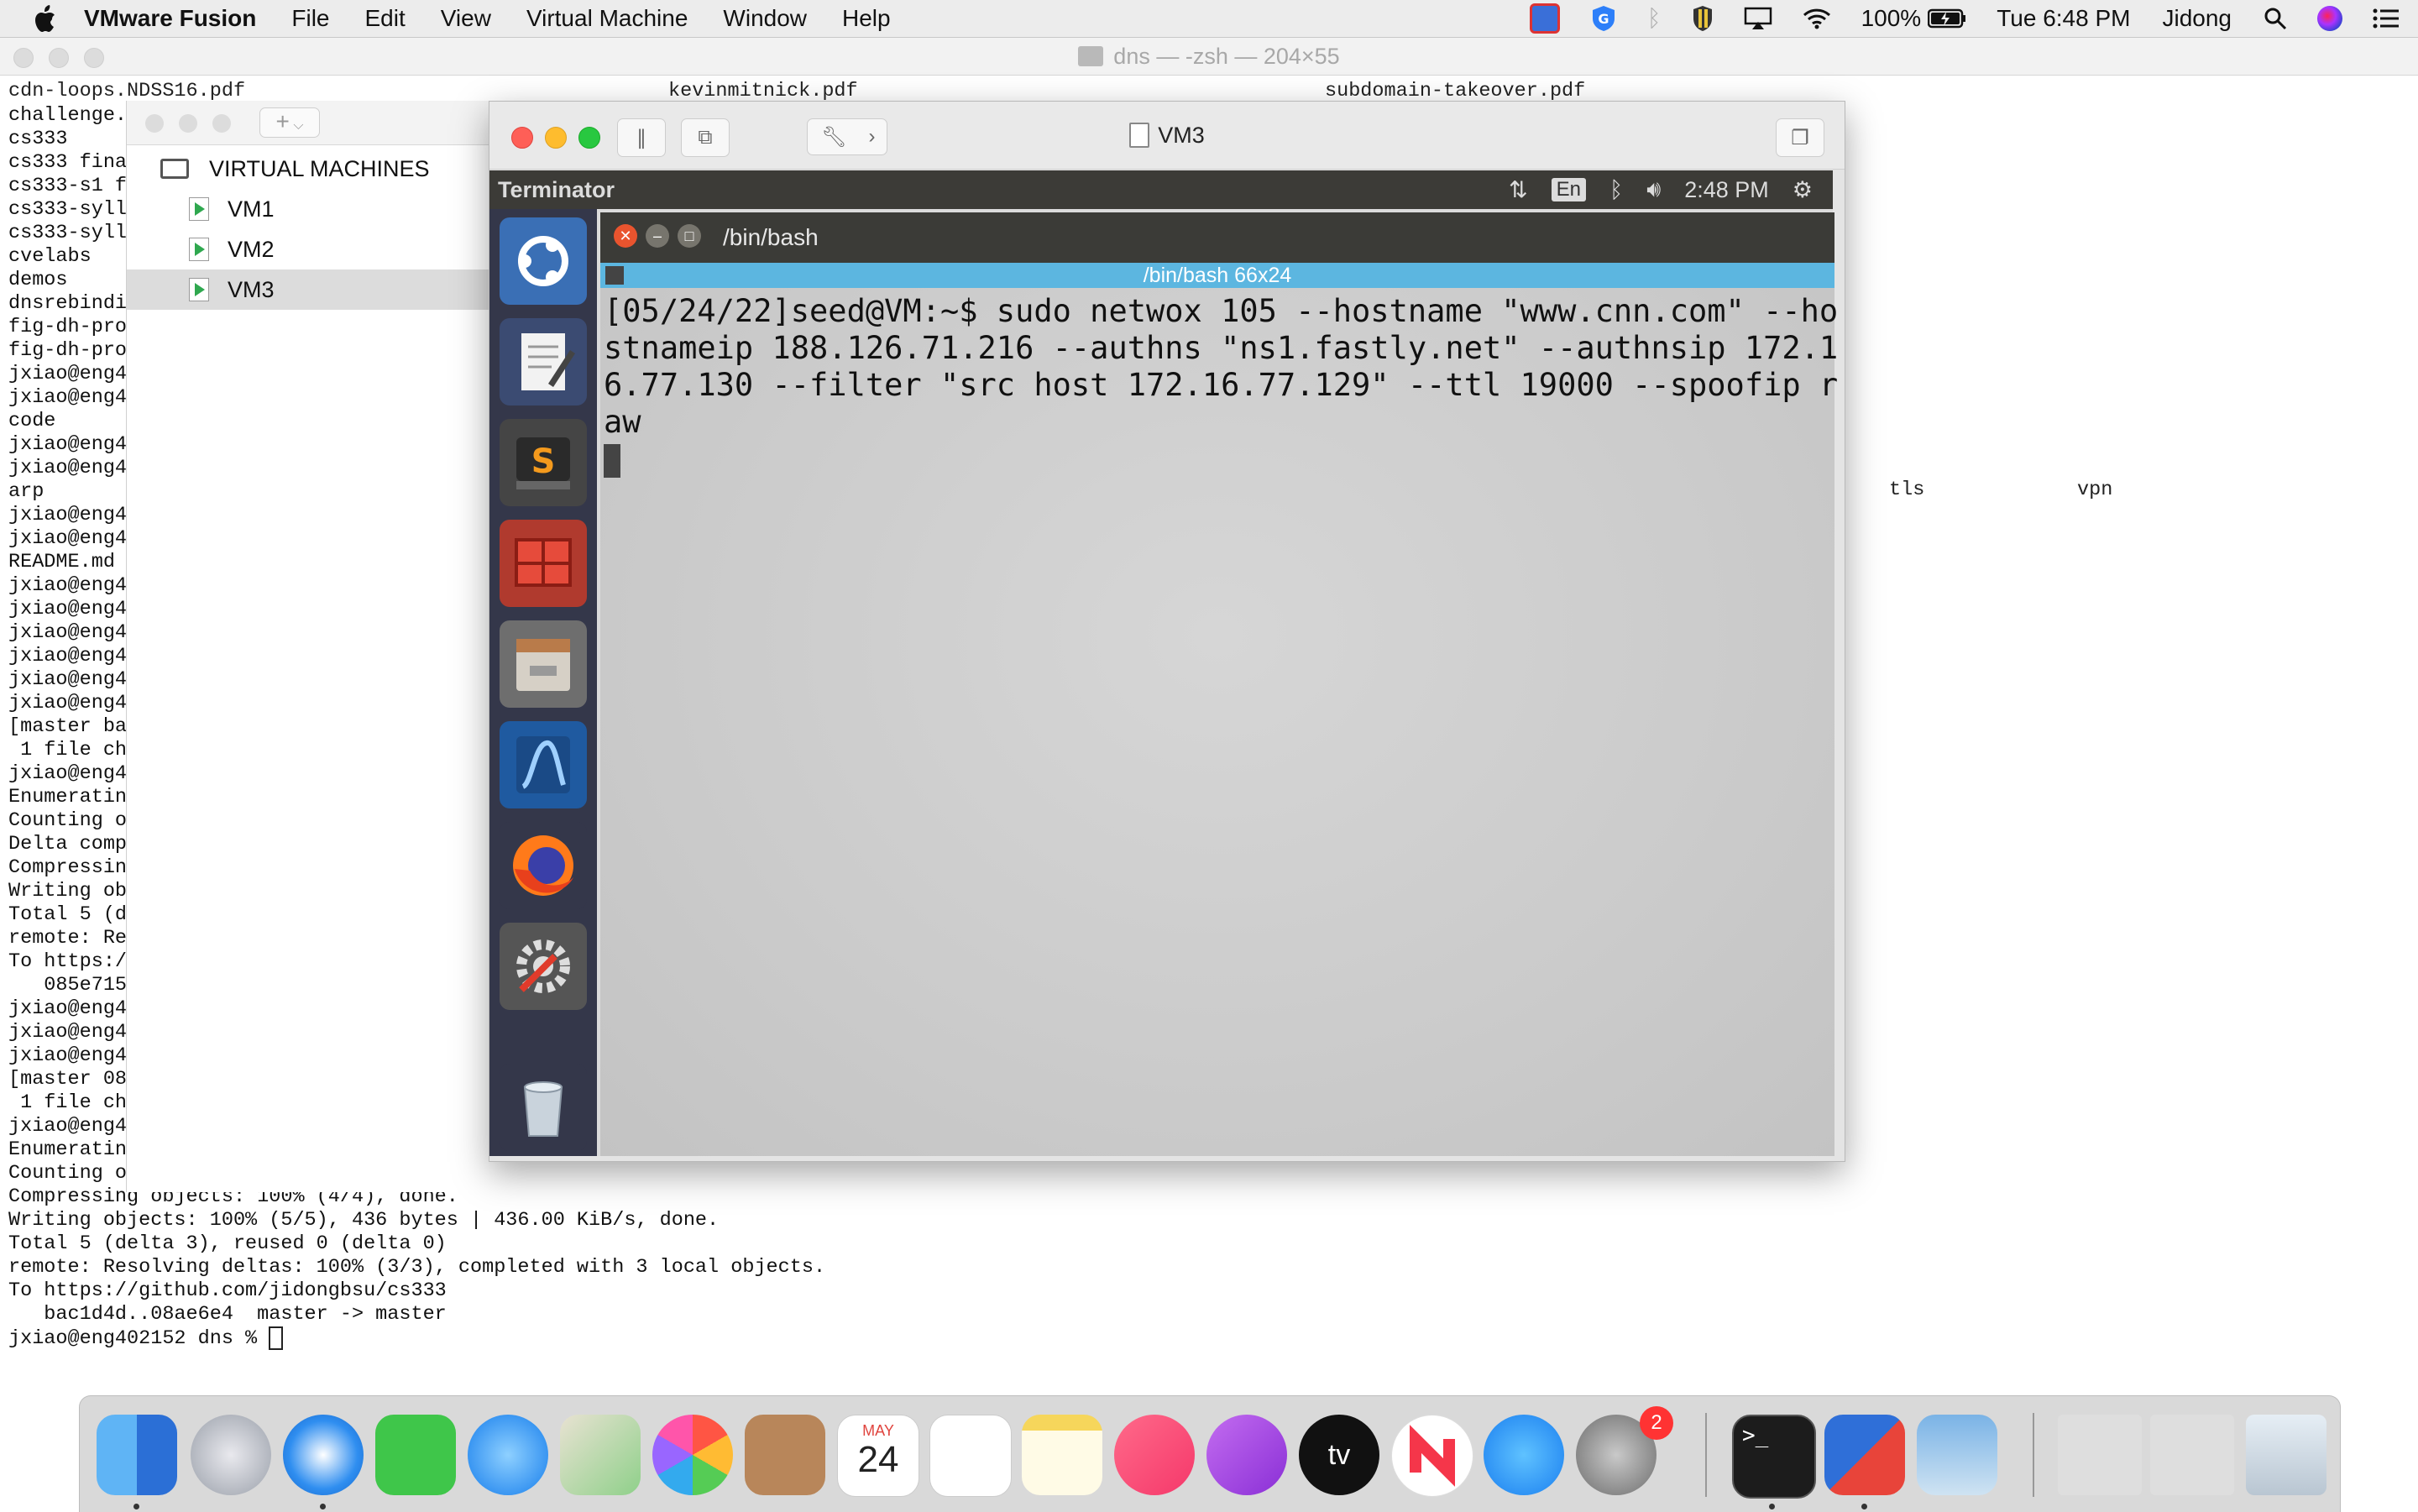 Image resolution: width=2418 pixels, height=1512 pixels. I want to click on wifi-icon, so click(1817, 18).